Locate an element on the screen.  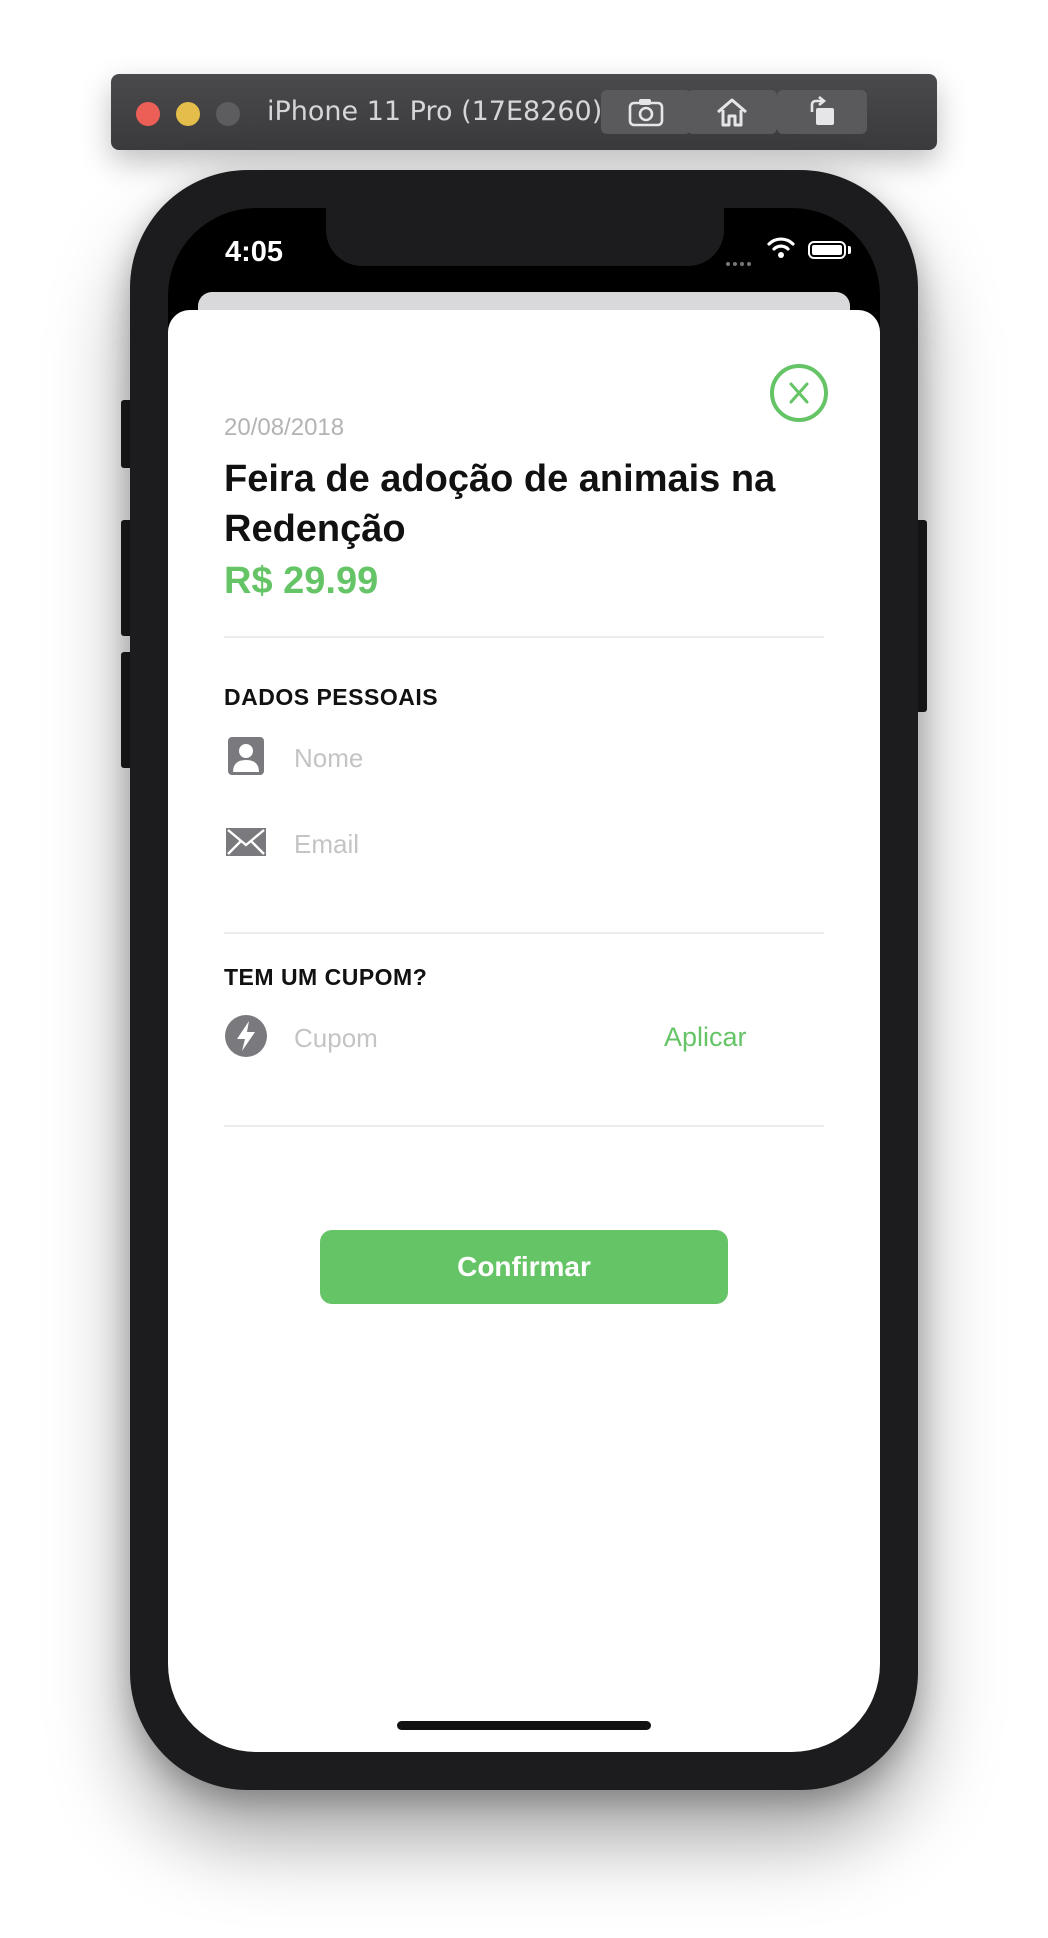
screenshot-button is located at coordinates (646, 112).